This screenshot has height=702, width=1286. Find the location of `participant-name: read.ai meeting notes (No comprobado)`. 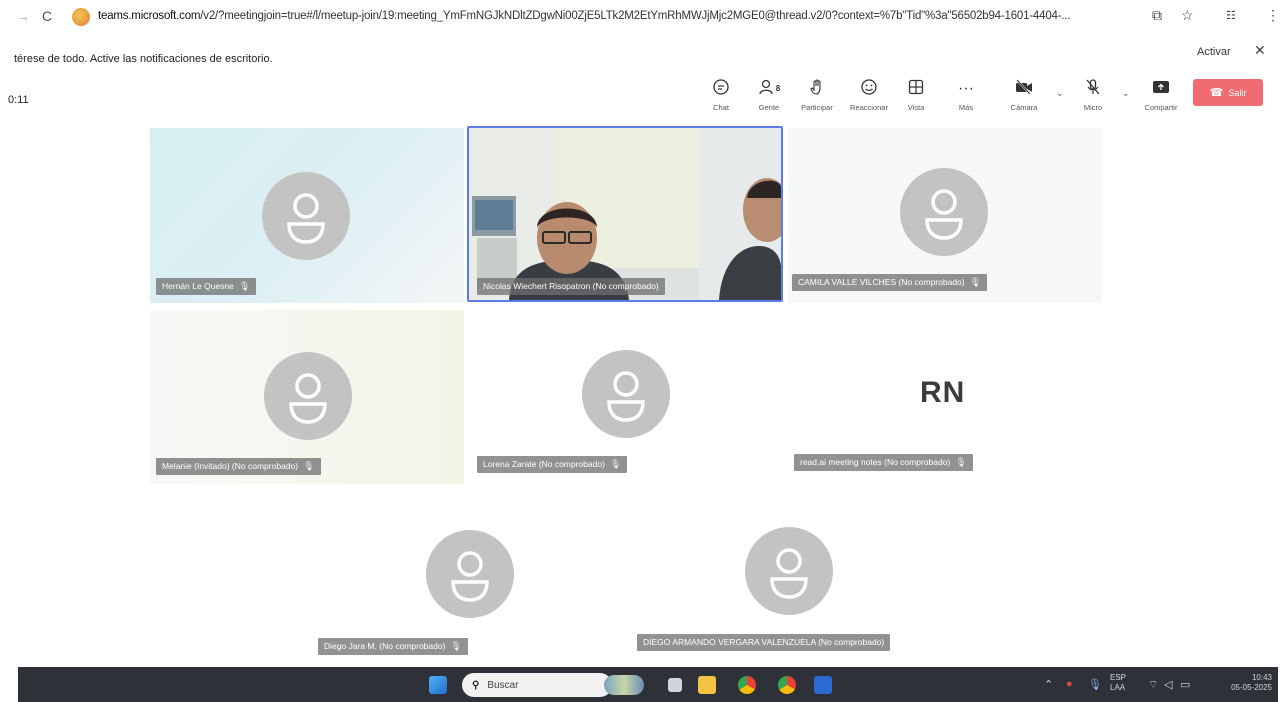

participant-name: read.ai meeting notes (No comprobado) is located at coordinates (875, 462).